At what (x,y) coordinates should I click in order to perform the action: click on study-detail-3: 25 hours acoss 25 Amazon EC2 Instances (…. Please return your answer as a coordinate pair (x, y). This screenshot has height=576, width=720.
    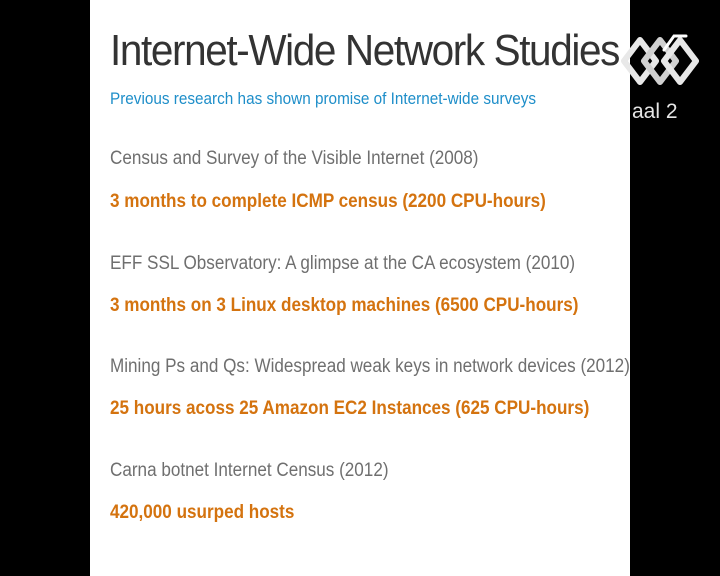
    Looking at the image, I should click on (350, 408).